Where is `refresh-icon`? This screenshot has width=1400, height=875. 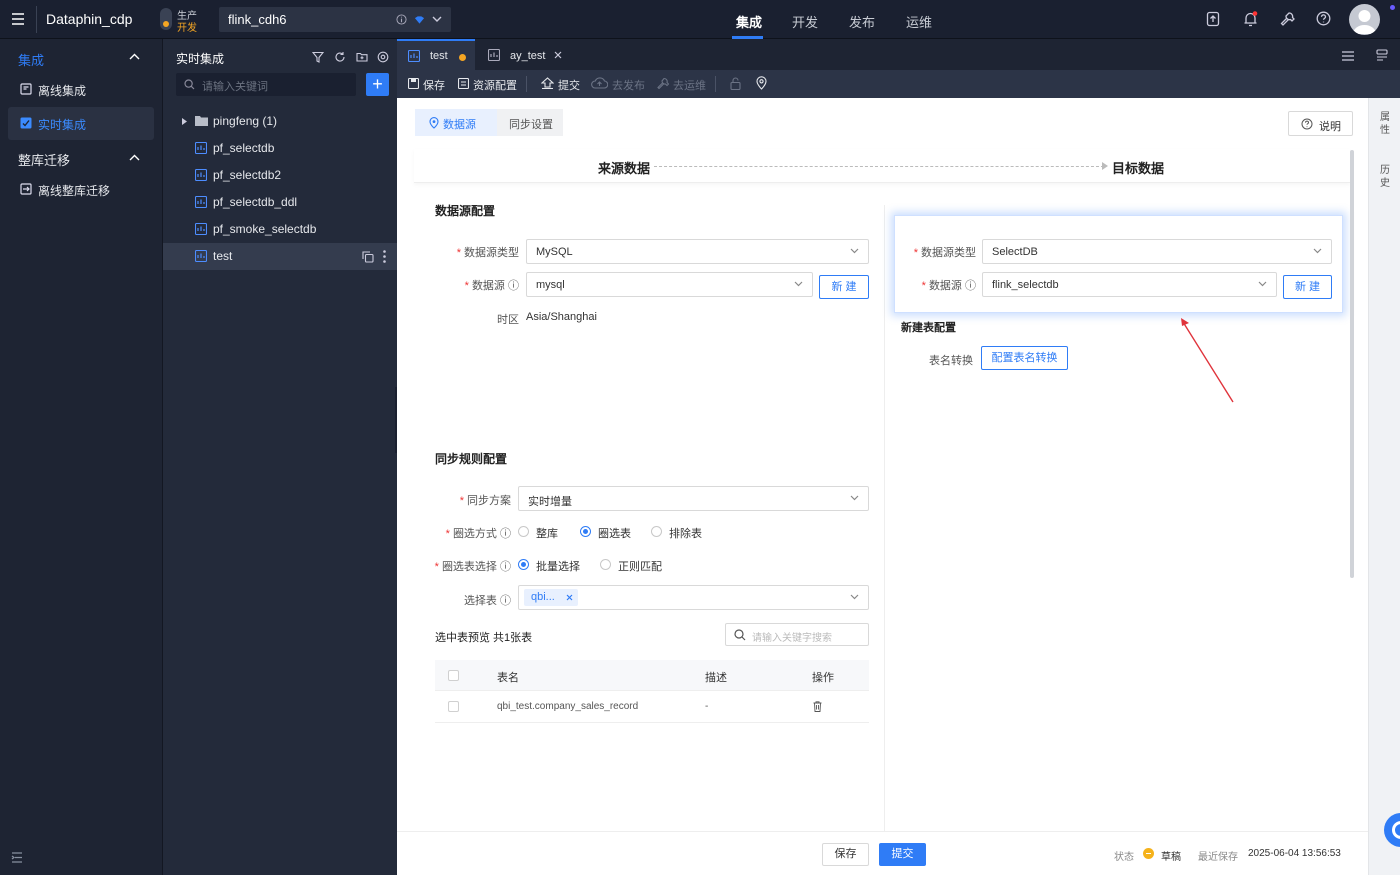
refresh-icon is located at coordinates (340, 57).